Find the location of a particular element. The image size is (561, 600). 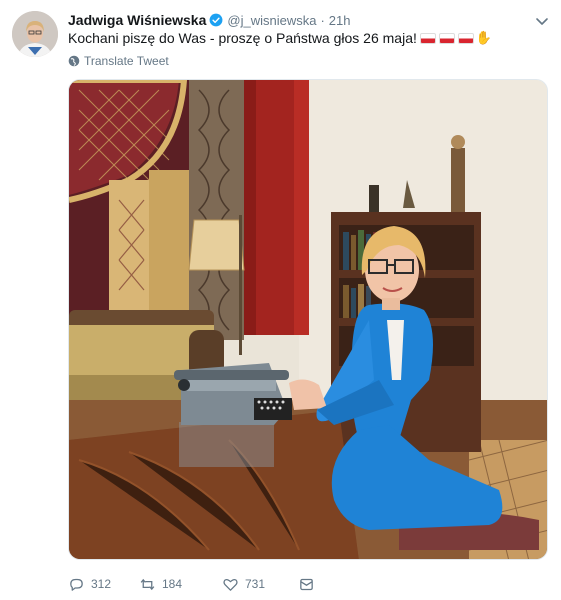

author-name: Jadwiga Wiśniewska is located at coordinates (137, 20).